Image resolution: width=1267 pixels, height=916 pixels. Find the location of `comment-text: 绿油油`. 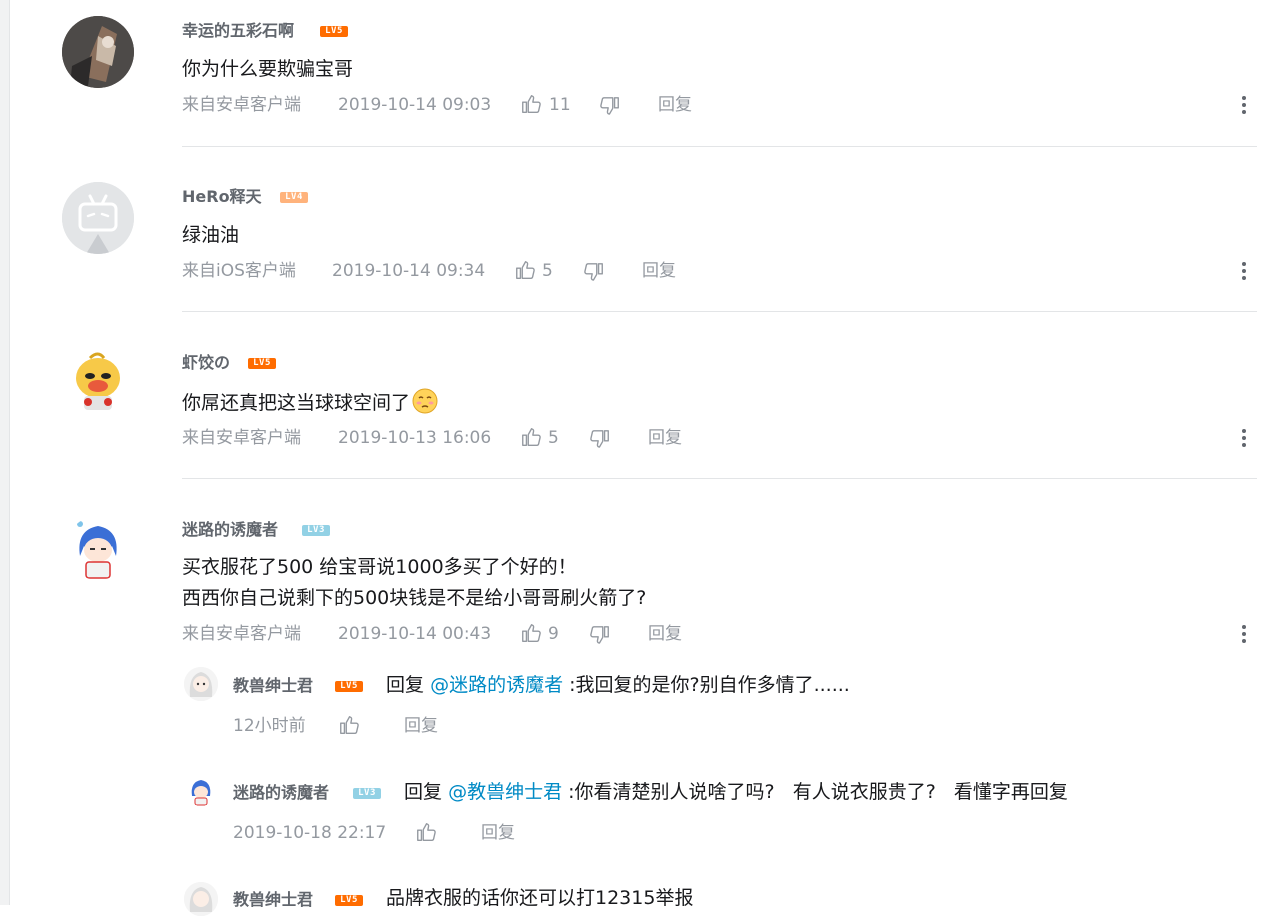

comment-text: 绿油油 is located at coordinates (211, 235).